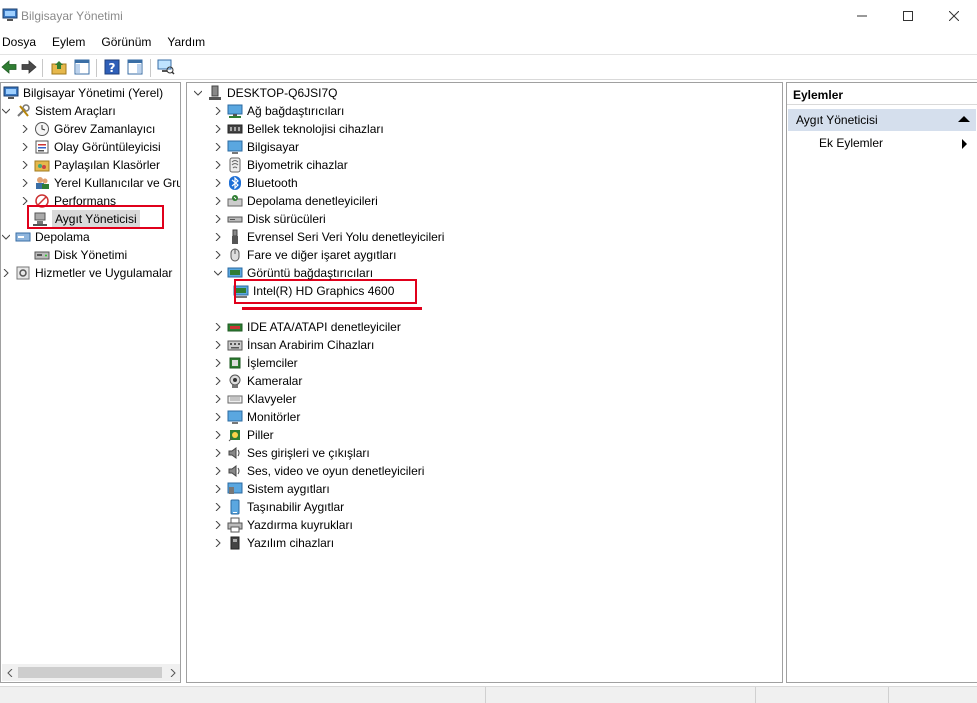  What do you see at coordinates (23, 111) in the screenshot?
I see `tools-icon` at bounding box center [23, 111].